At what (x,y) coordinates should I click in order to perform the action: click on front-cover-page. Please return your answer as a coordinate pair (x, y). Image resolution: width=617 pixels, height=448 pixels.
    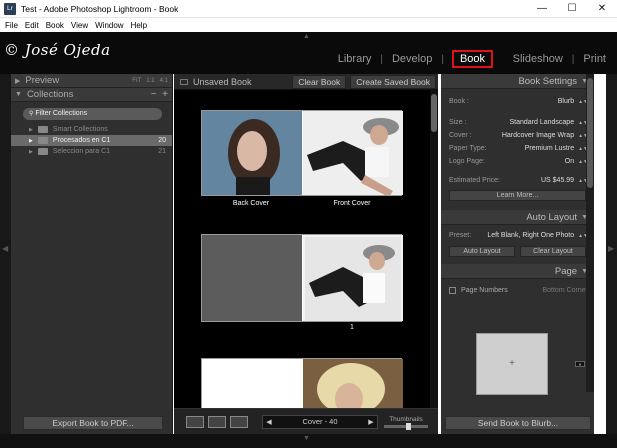
    Looking at the image, I should click on (353, 153).